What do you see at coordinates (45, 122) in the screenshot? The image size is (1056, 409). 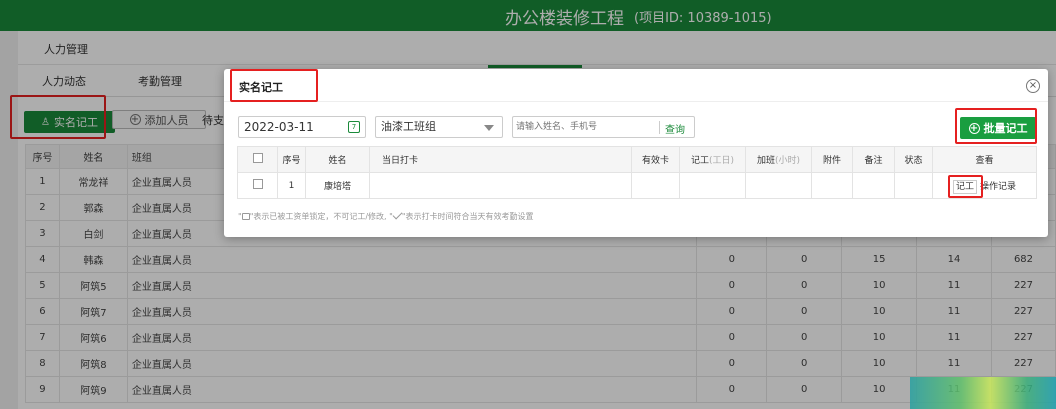 I see `person-icon: ♙` at bounding box center [45, 122].